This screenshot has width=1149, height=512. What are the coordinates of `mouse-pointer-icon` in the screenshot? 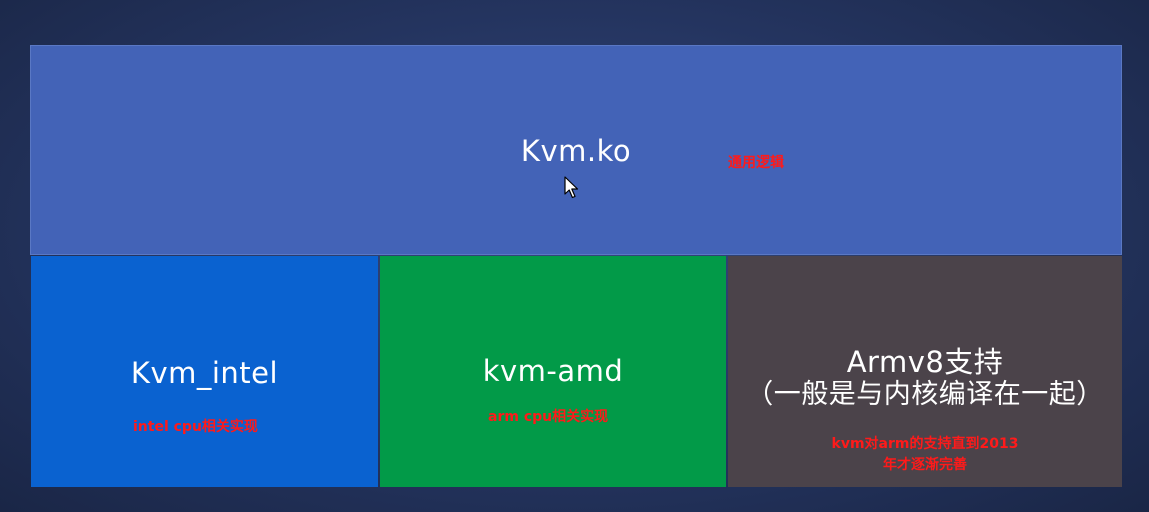 It's located at (571, 187).